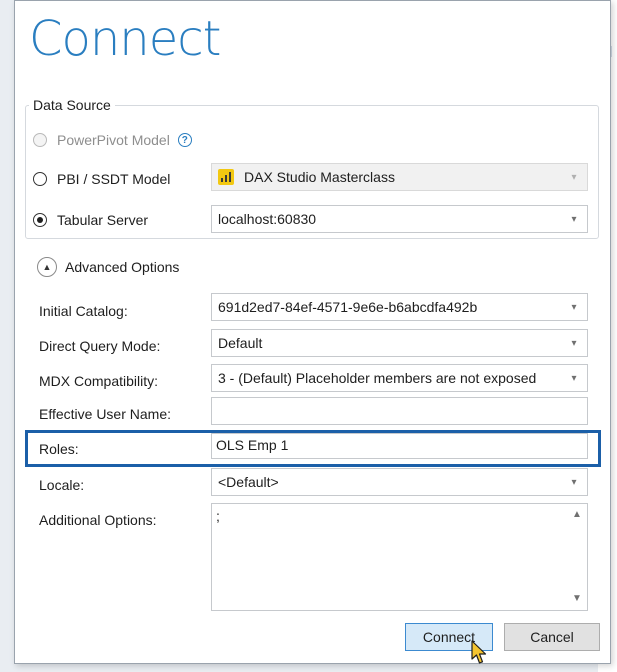 The height and width of the screenshot is (672, 617). I want to click on pbi-ssdt-radio, so click(40, 179).